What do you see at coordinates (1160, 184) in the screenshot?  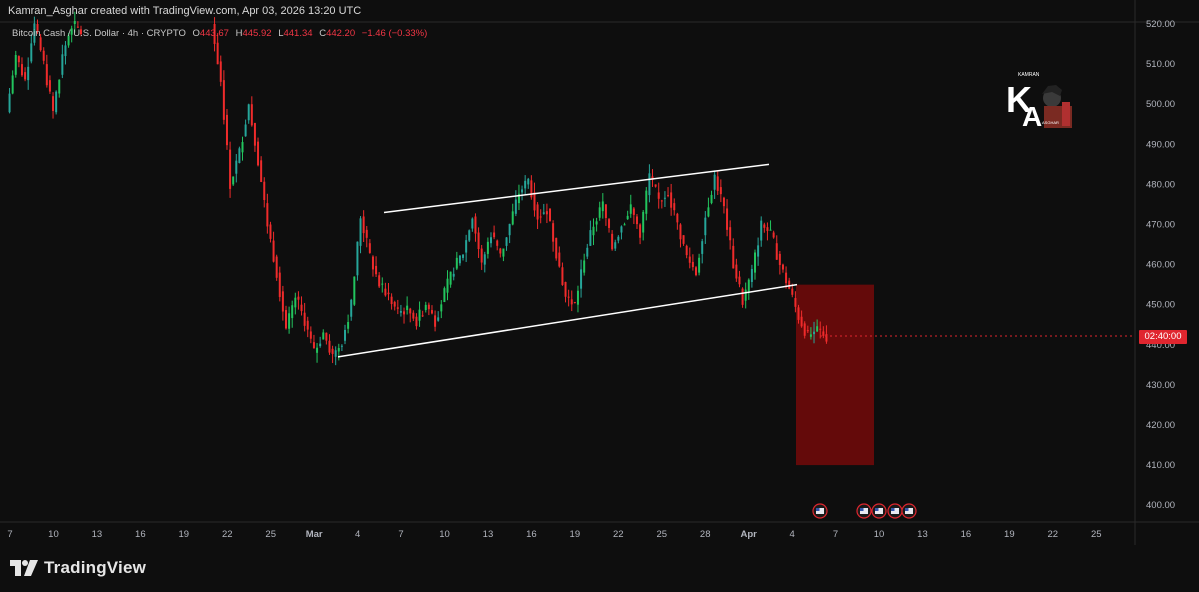 I see `y-tick-label: 480.00` at bounding box center [1160, 184].